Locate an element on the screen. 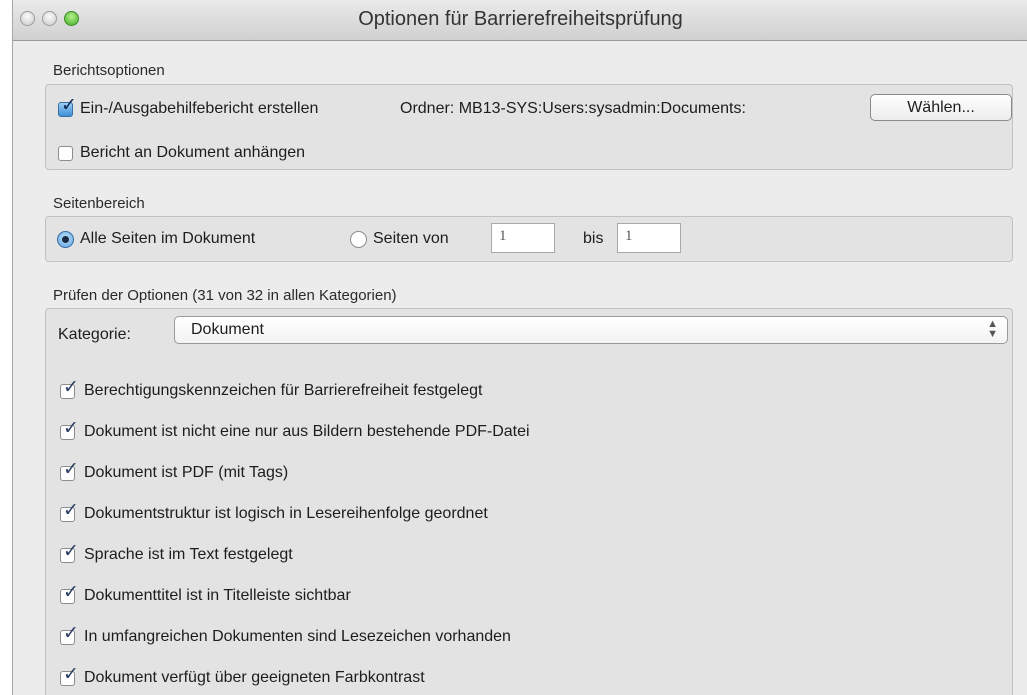 Image resolution: width=1027 pixels, height=695 pixels. category-label: Kategorie: is located at coordinates (94, 334).